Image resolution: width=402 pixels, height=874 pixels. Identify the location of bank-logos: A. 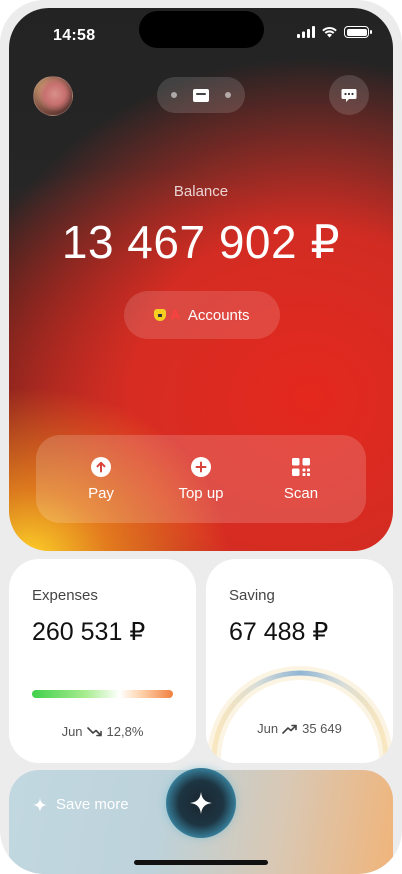
(167, 314).